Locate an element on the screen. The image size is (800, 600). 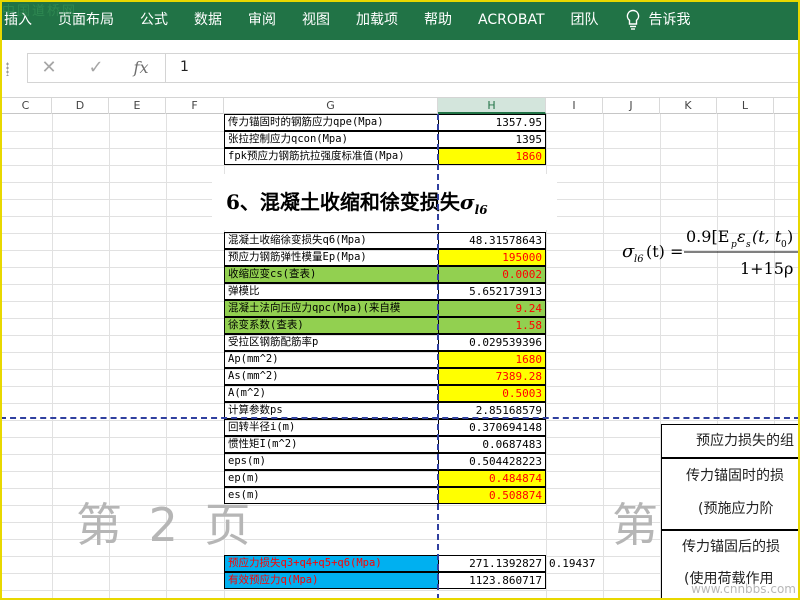
formula-num-args: (t, t is located at coordinates (767, 236).